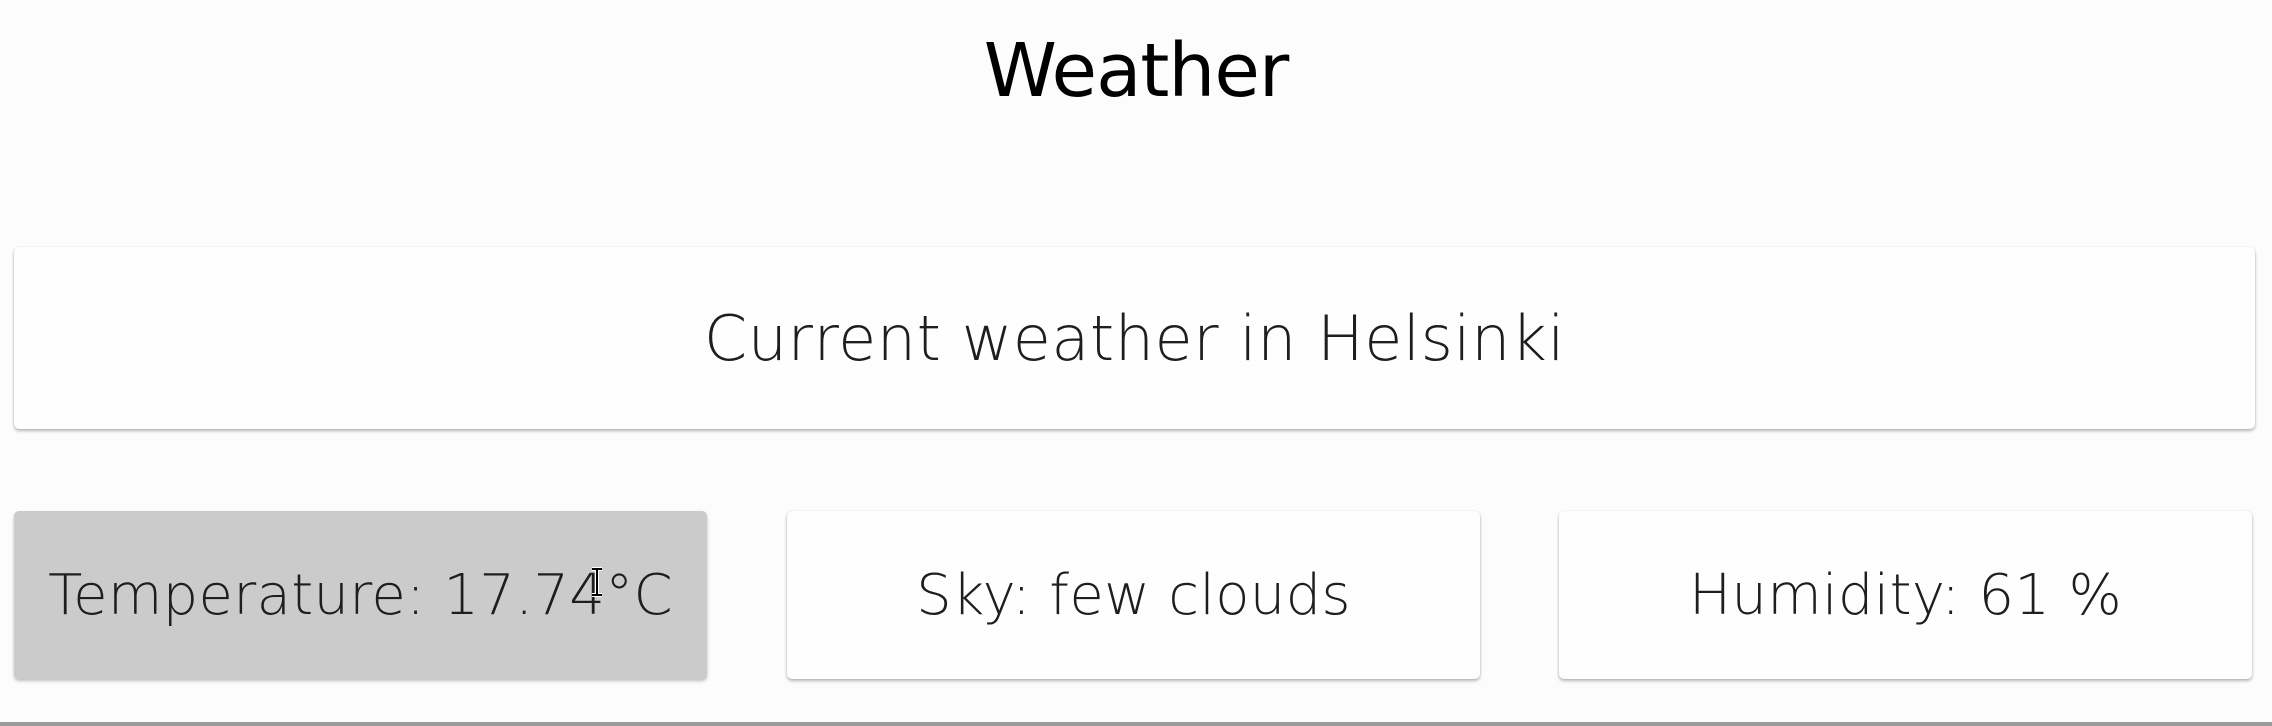  I want to click on sky-card: Sky: few clouds, so click(1133, 595).